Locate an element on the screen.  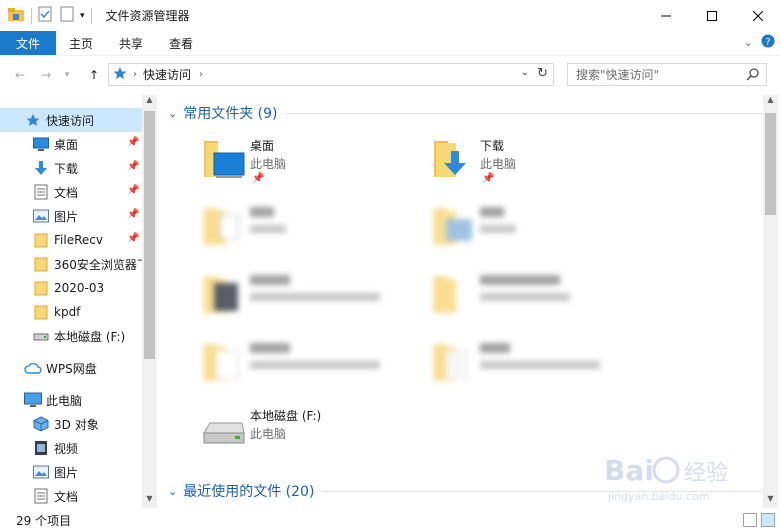
nav-scrollbar-thumb is located at coordinates (149, 235).